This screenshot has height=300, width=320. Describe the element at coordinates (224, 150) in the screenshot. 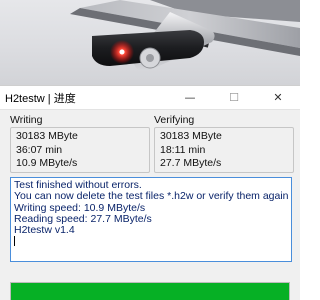

I see `verifying-box: 30183 MByte 18:11 min 27.7 MByte/s` at that location.